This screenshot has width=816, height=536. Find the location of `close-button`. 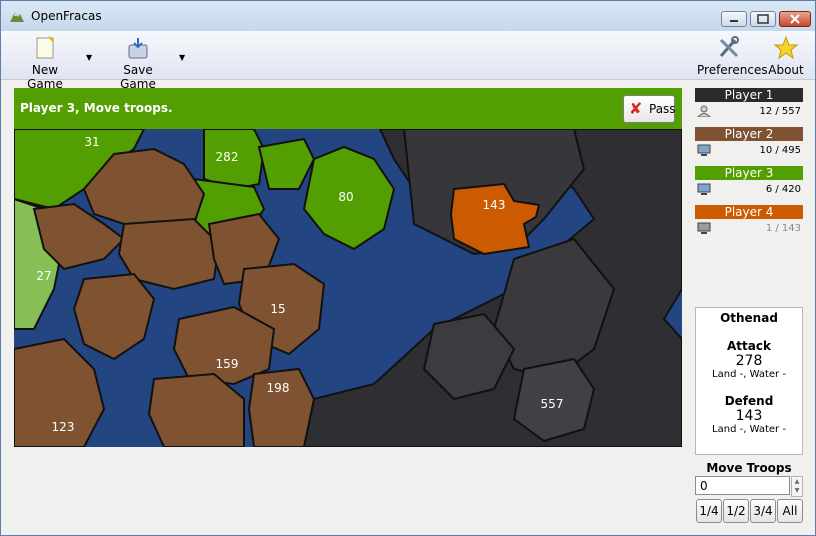

close-button is located at coordinates (795, 19).